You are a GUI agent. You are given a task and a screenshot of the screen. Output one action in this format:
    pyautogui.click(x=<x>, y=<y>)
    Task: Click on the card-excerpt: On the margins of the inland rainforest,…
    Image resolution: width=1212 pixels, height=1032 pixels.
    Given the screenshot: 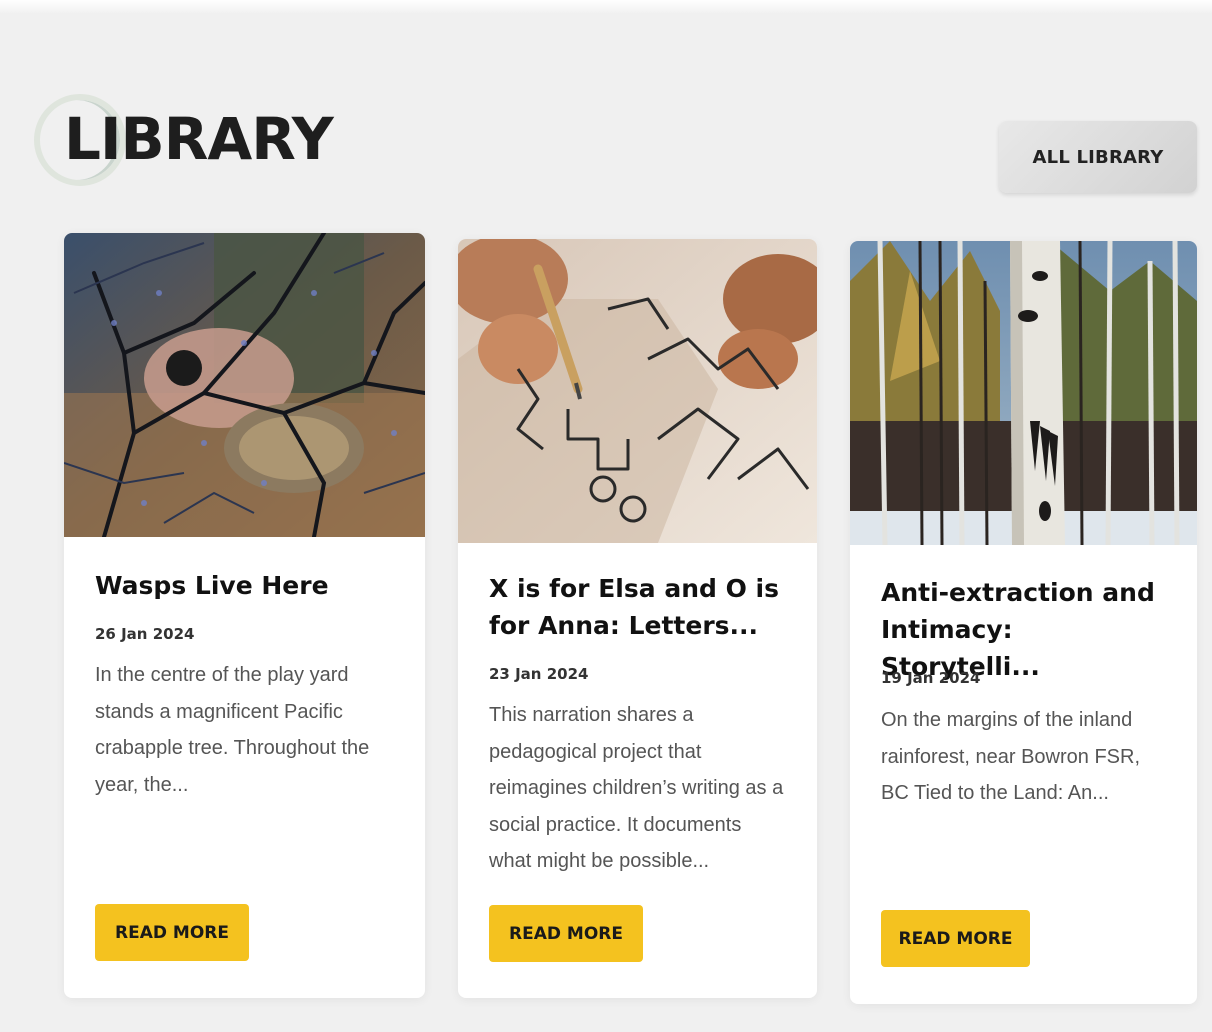 What is the action you would take?
    pyautogui.click(x=1010, y=756)
    